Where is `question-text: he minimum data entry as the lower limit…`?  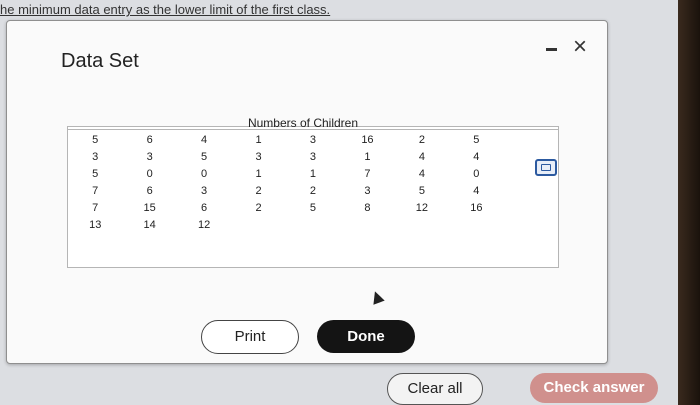 question-text: he minimum data entry as the lower limit… is located at coordinates (165, 9).